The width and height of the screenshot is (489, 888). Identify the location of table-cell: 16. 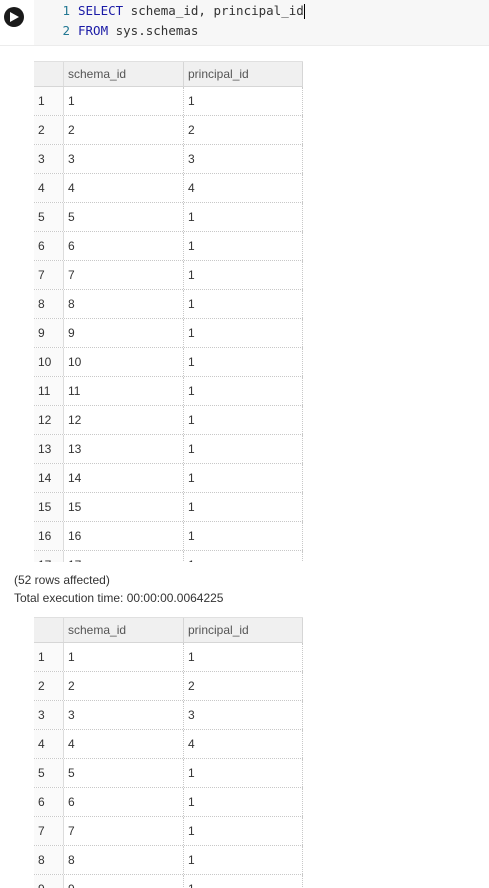
(124, 536).